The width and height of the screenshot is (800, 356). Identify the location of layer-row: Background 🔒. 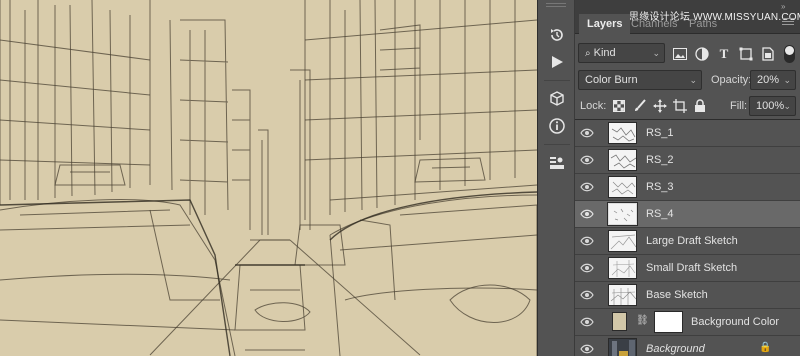
(687, 346).